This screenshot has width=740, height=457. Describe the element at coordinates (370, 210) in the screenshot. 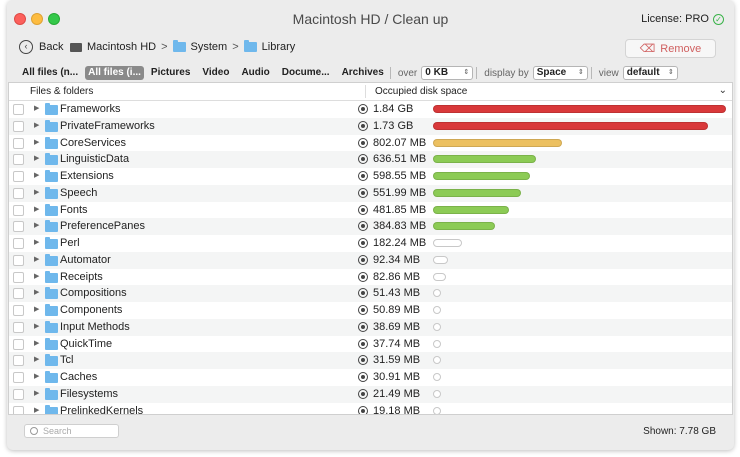

I see `table-row: ▶ Fonts 481.85 MB` at that location.